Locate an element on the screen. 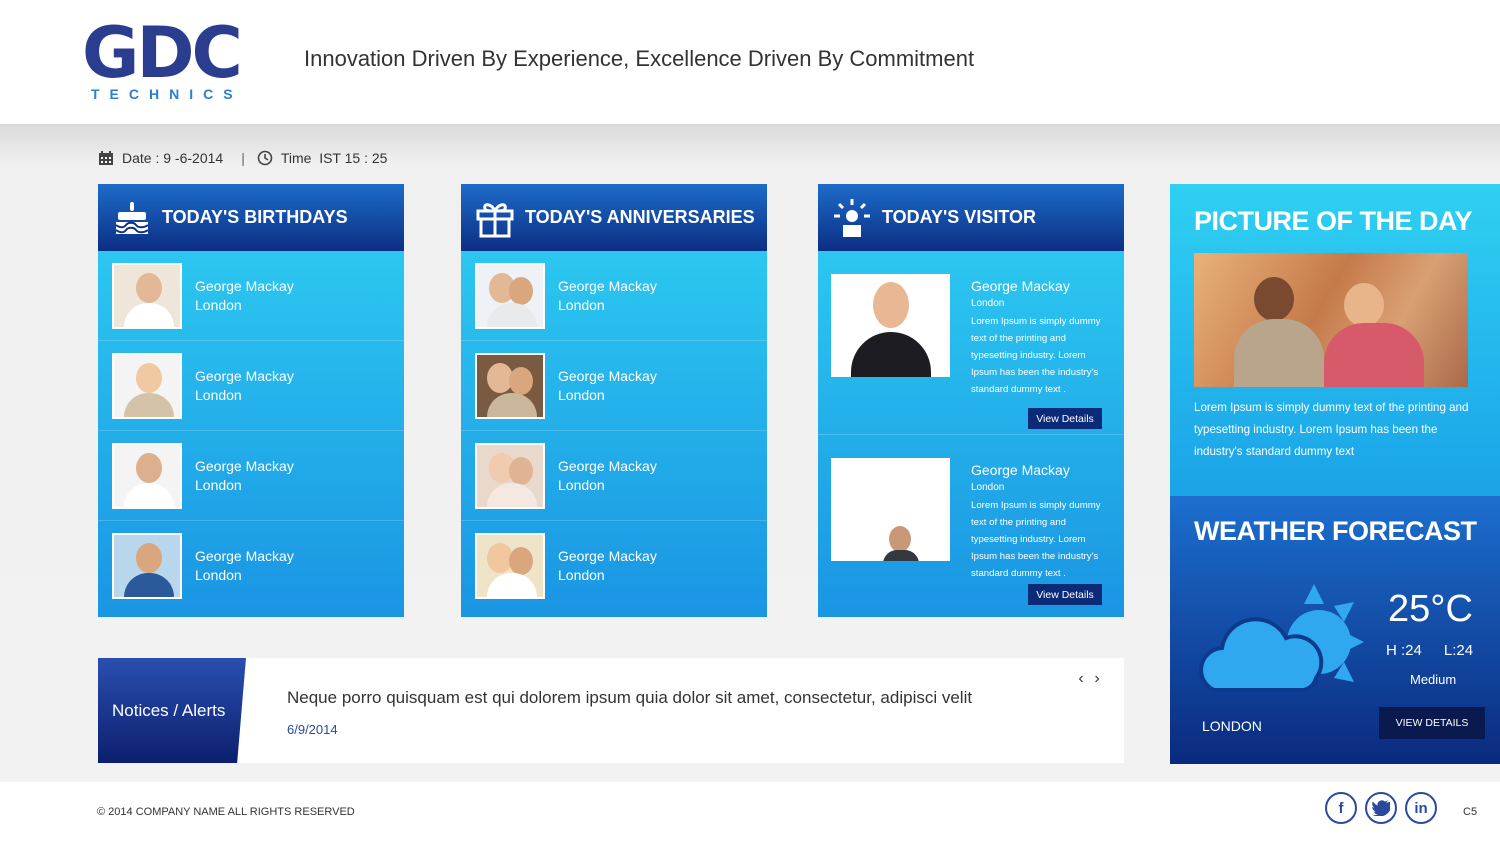 The image size is (1500, 844). gdc-logo: GDC TECHNICS is located at coordinates (170, 63).